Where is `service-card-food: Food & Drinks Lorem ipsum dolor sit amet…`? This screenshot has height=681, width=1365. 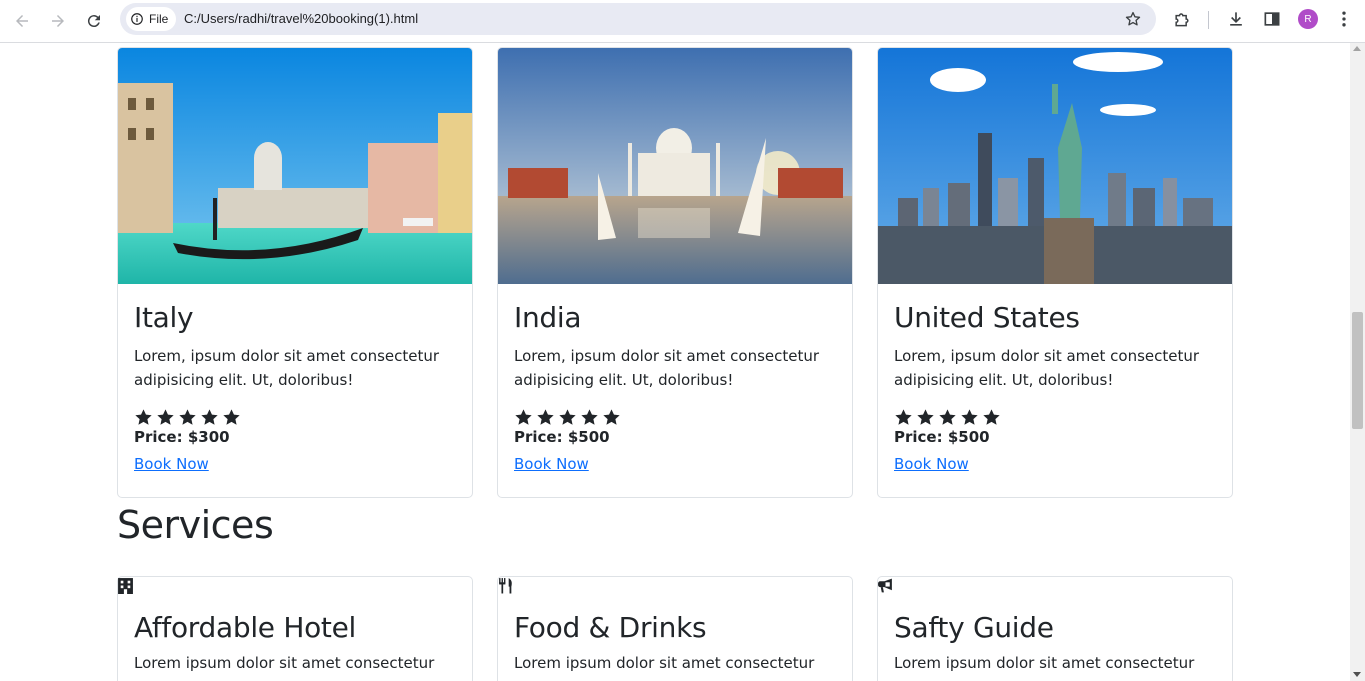
service-card-food: Food & Drinks Lorem ipsum dolor sit amet… is located at coordinates (675, 628).